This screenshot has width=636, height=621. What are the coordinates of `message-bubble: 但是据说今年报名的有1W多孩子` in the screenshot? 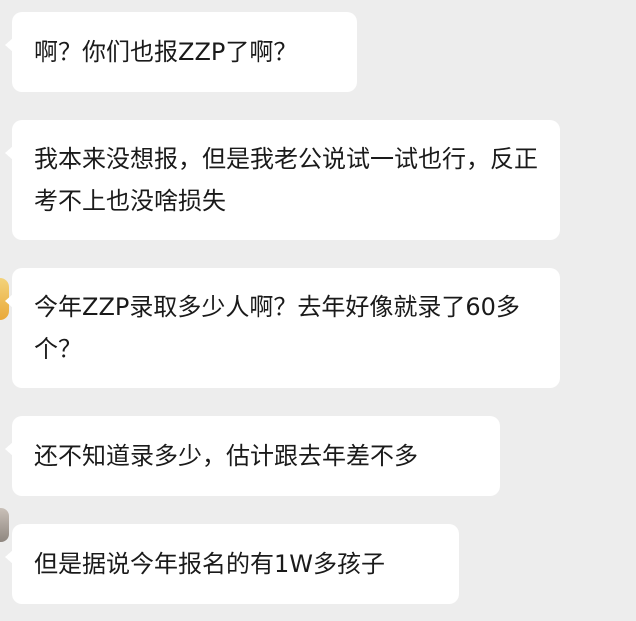 It's located at (232, 564).